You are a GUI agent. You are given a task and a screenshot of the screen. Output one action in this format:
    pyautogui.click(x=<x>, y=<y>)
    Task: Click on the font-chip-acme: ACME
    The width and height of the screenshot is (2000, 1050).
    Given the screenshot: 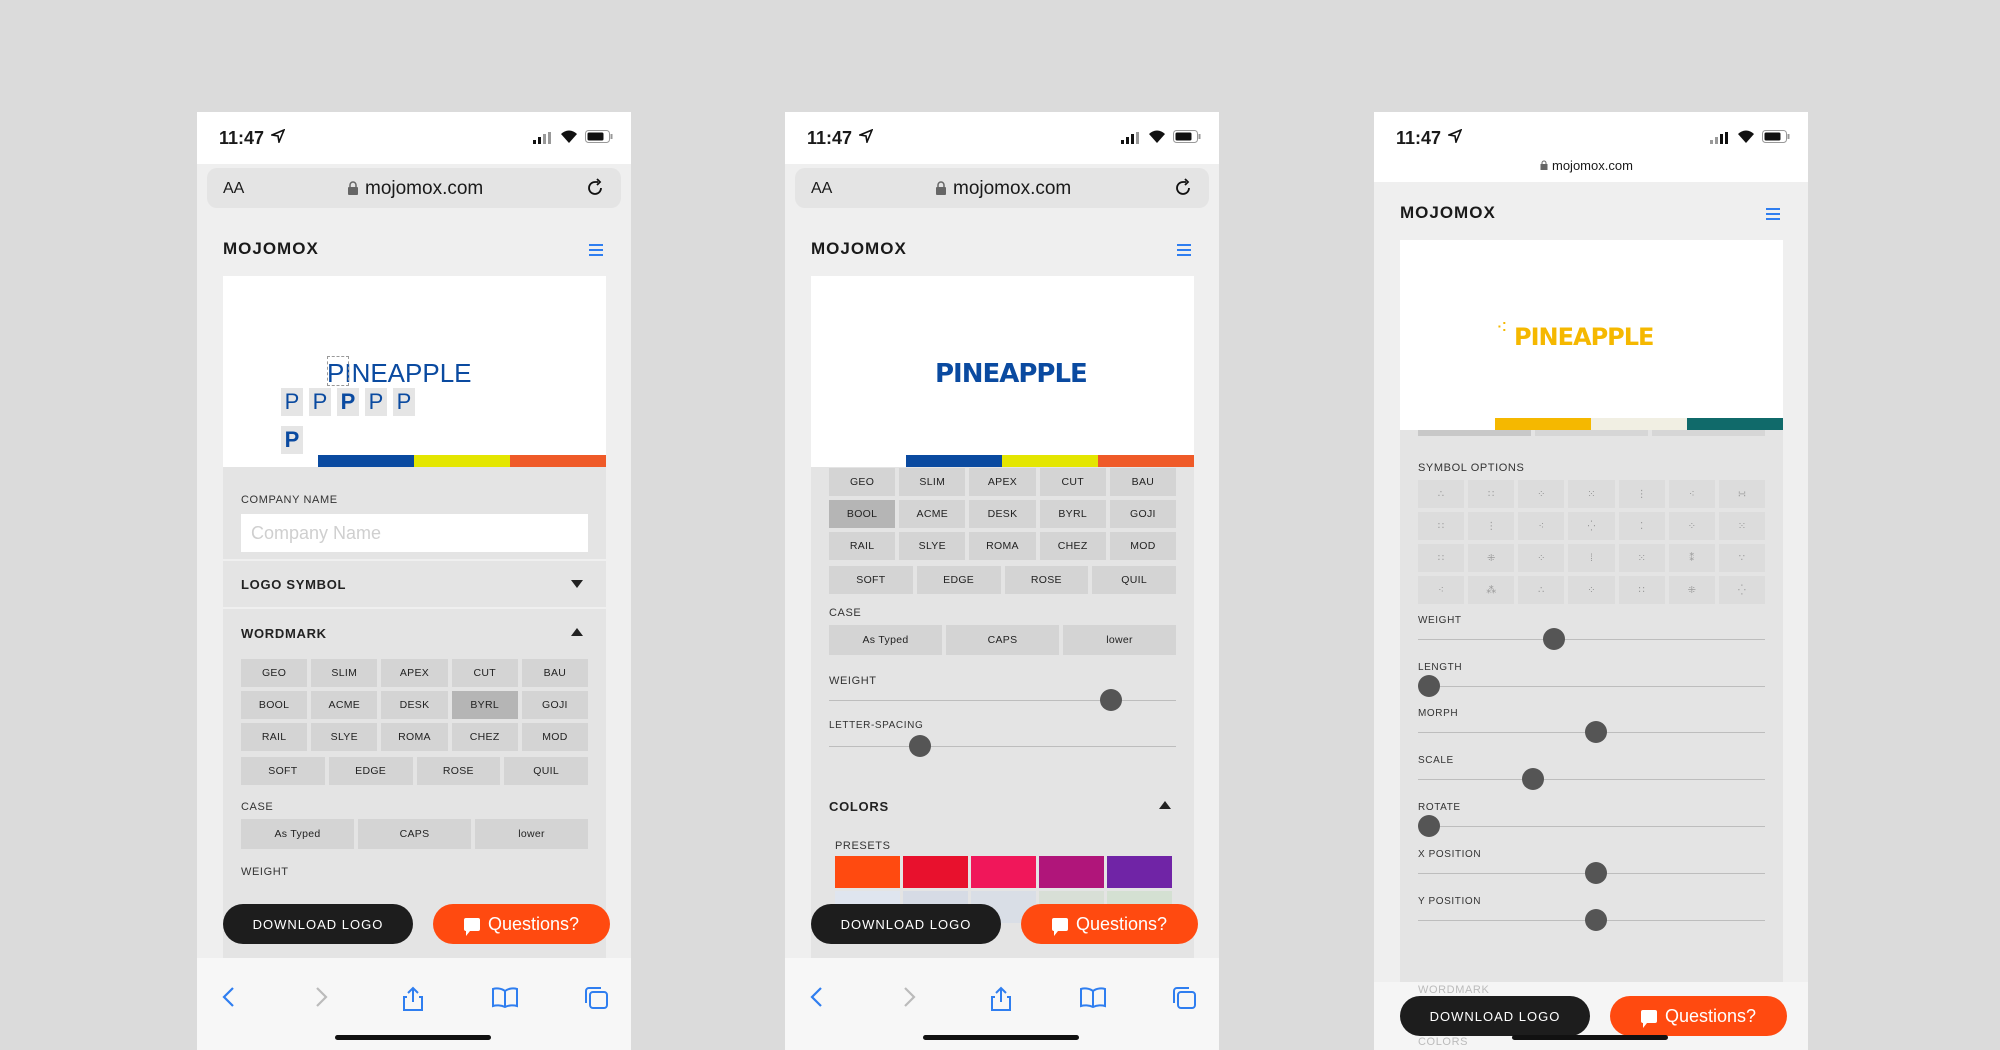 What is the action you would take?
    pyautogui.click(x=932, y=514)
    